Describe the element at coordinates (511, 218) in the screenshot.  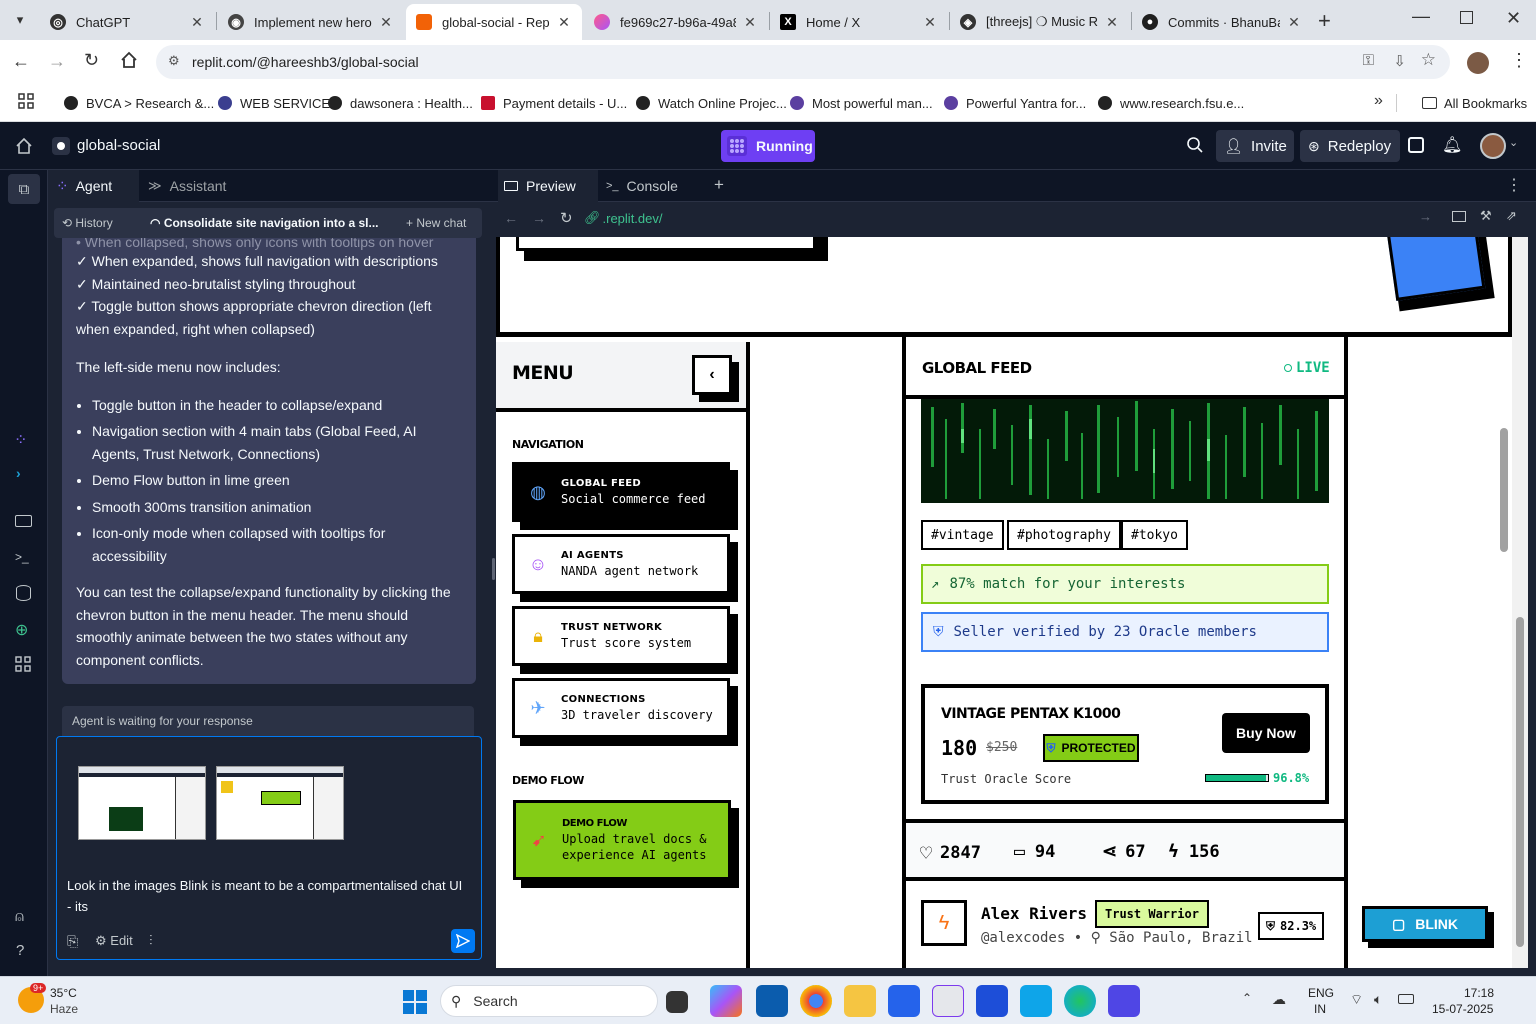
I see `preview-back-button: ←` at that location.